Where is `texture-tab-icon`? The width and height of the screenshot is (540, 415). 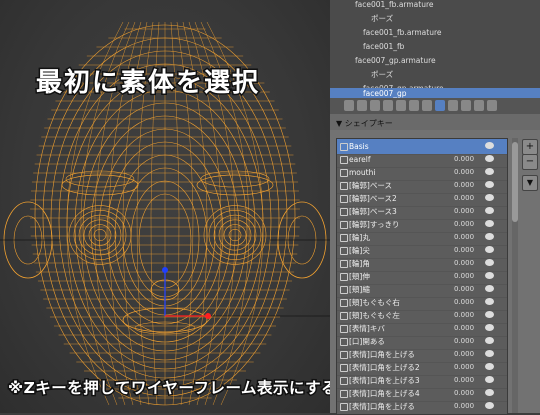 texture-tab-icon is located at coordinates (466, 105).